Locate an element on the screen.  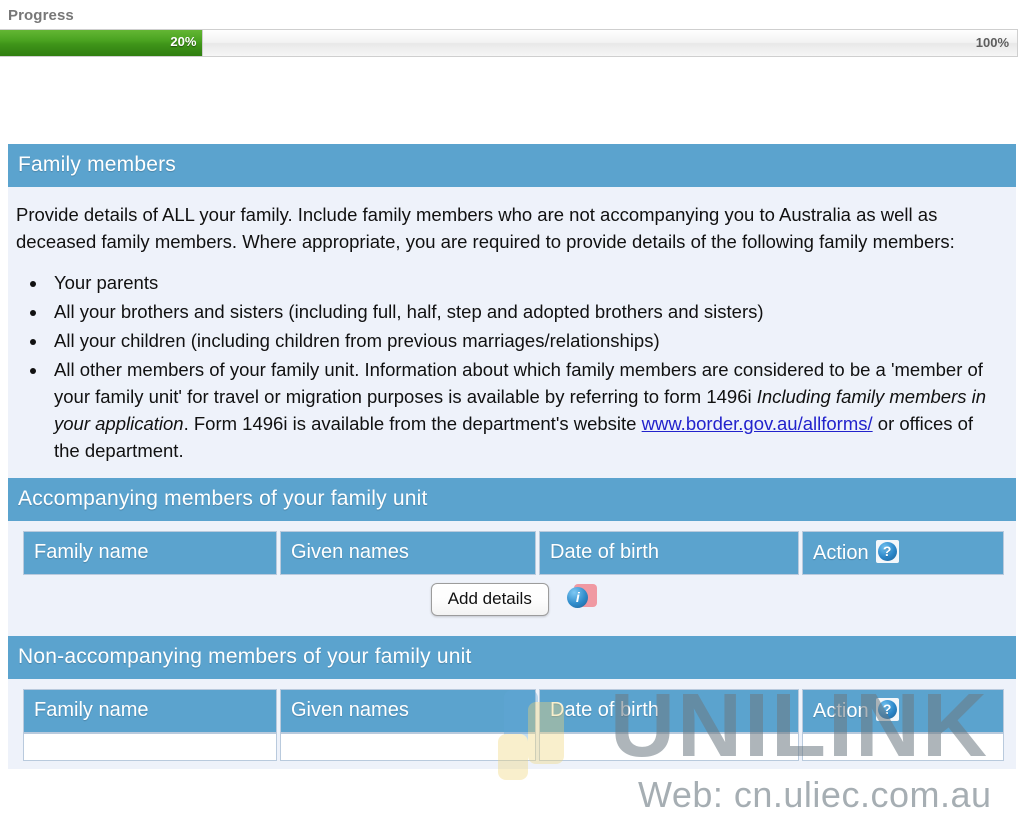
cell-date-of-birth is located at coordinates (669, 747).